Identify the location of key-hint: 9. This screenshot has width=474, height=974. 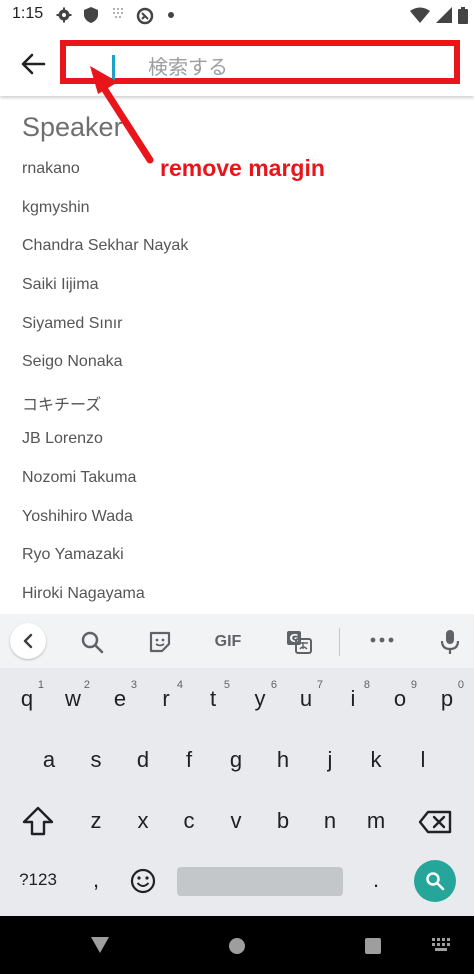
(413, 685).